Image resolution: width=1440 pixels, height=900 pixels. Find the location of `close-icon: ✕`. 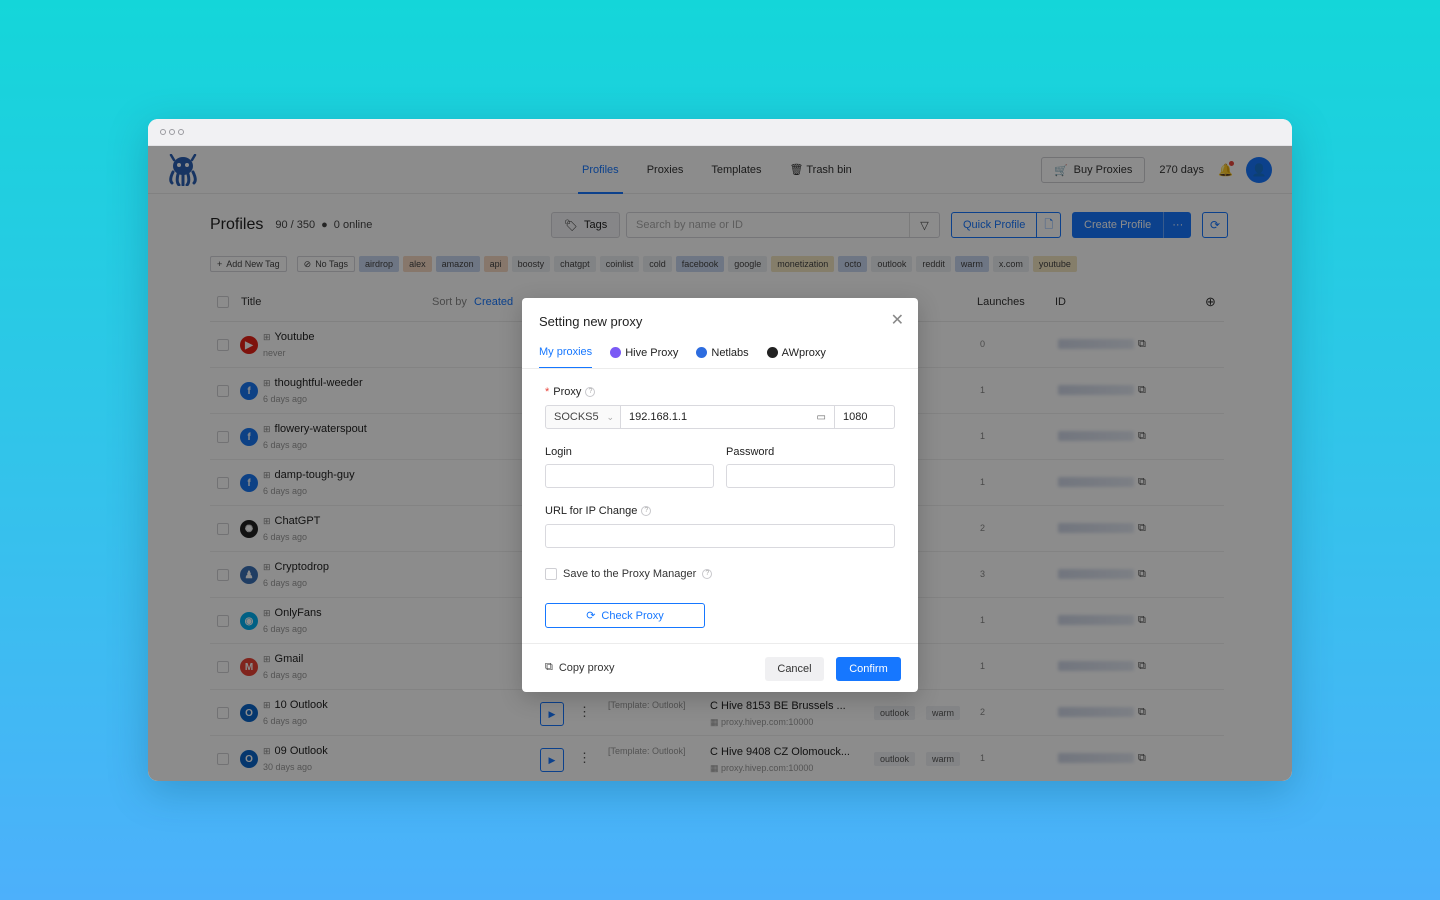

close-icon: ✕ is located at coordinates (897, 320).